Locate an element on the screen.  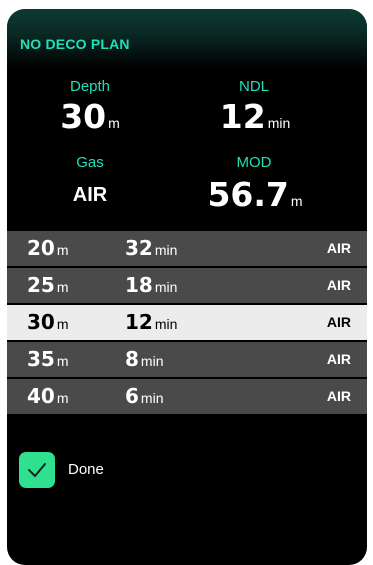
done-checkbox is located at coordinates (37, 470).